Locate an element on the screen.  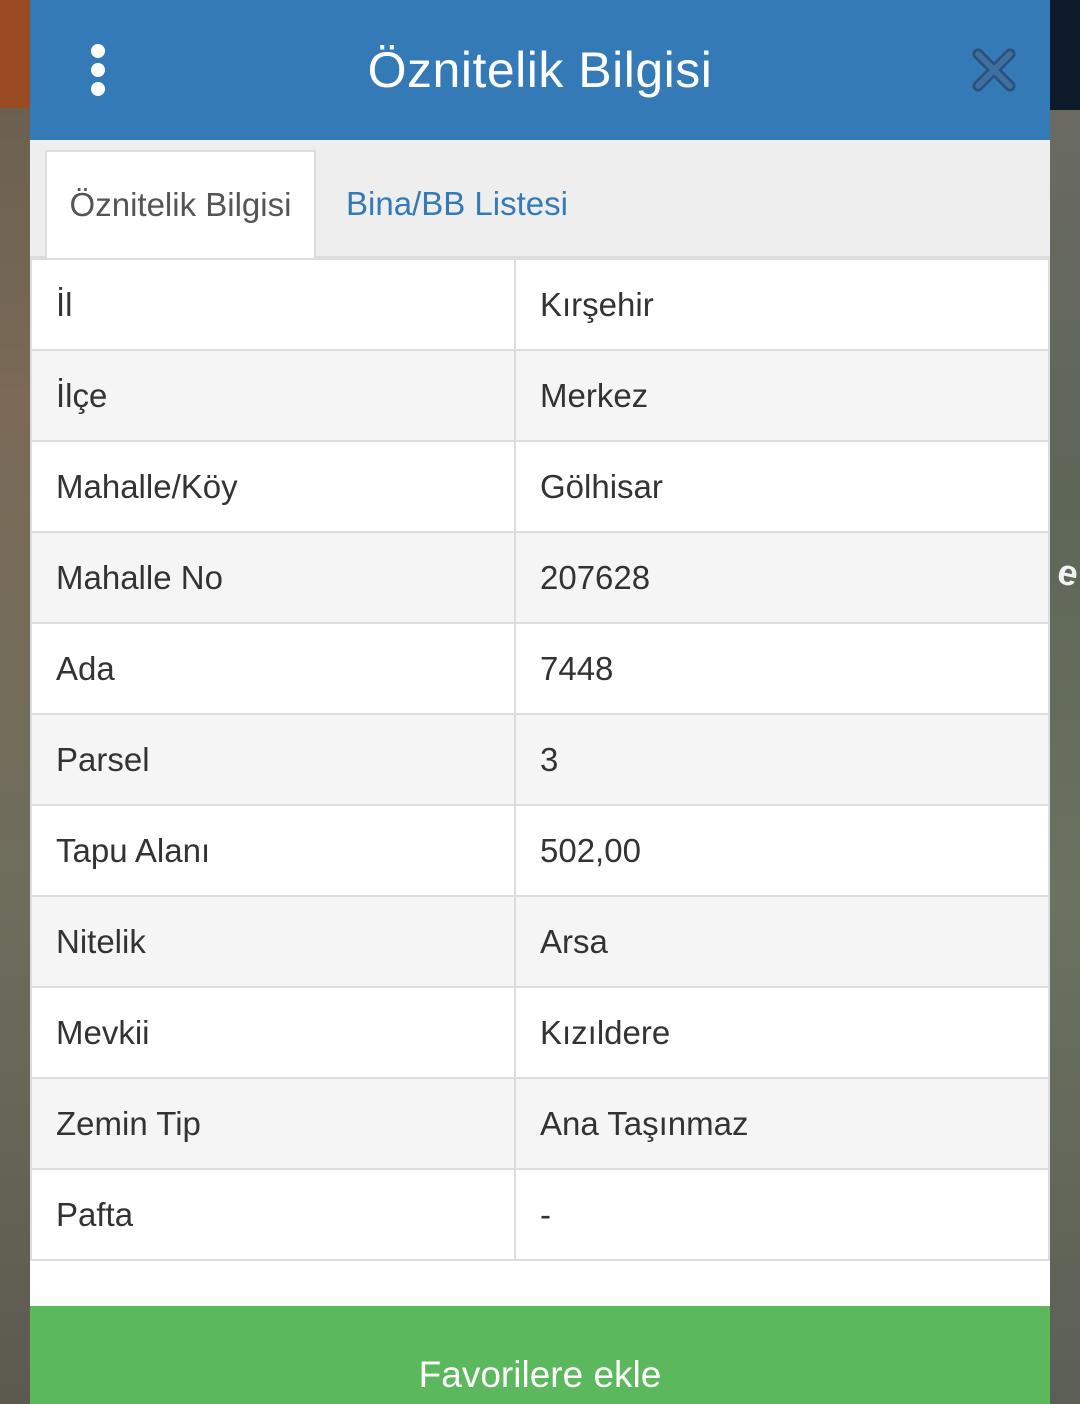
attribute-value: 502,00 is located at coordinates (782, 850).